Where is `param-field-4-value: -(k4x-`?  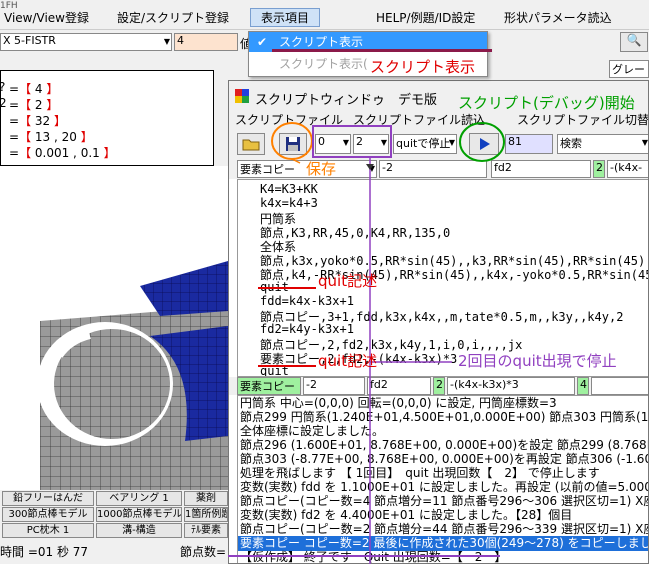 param-field-4-value: -(k4x- is located at coordinates (626, 167).